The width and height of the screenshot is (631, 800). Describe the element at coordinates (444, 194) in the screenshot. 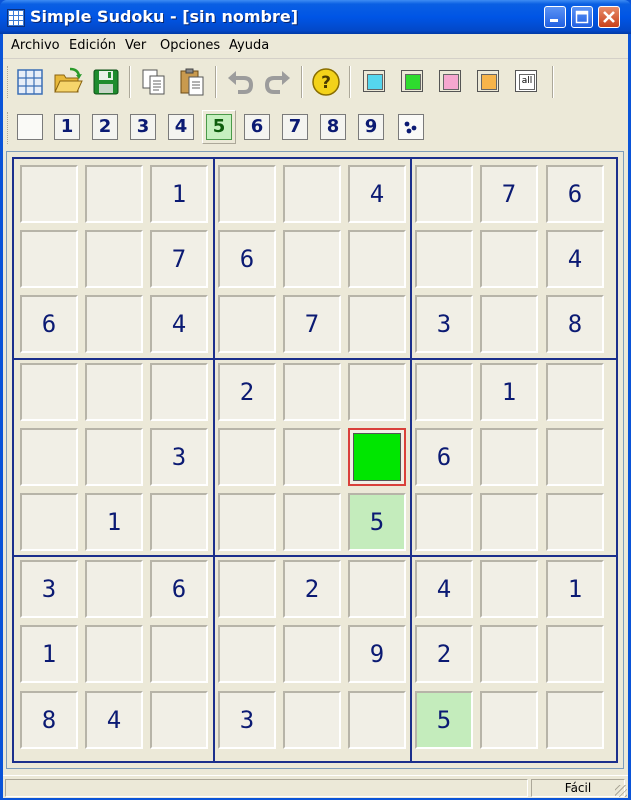

I see `cell-r1-c7` at that location.